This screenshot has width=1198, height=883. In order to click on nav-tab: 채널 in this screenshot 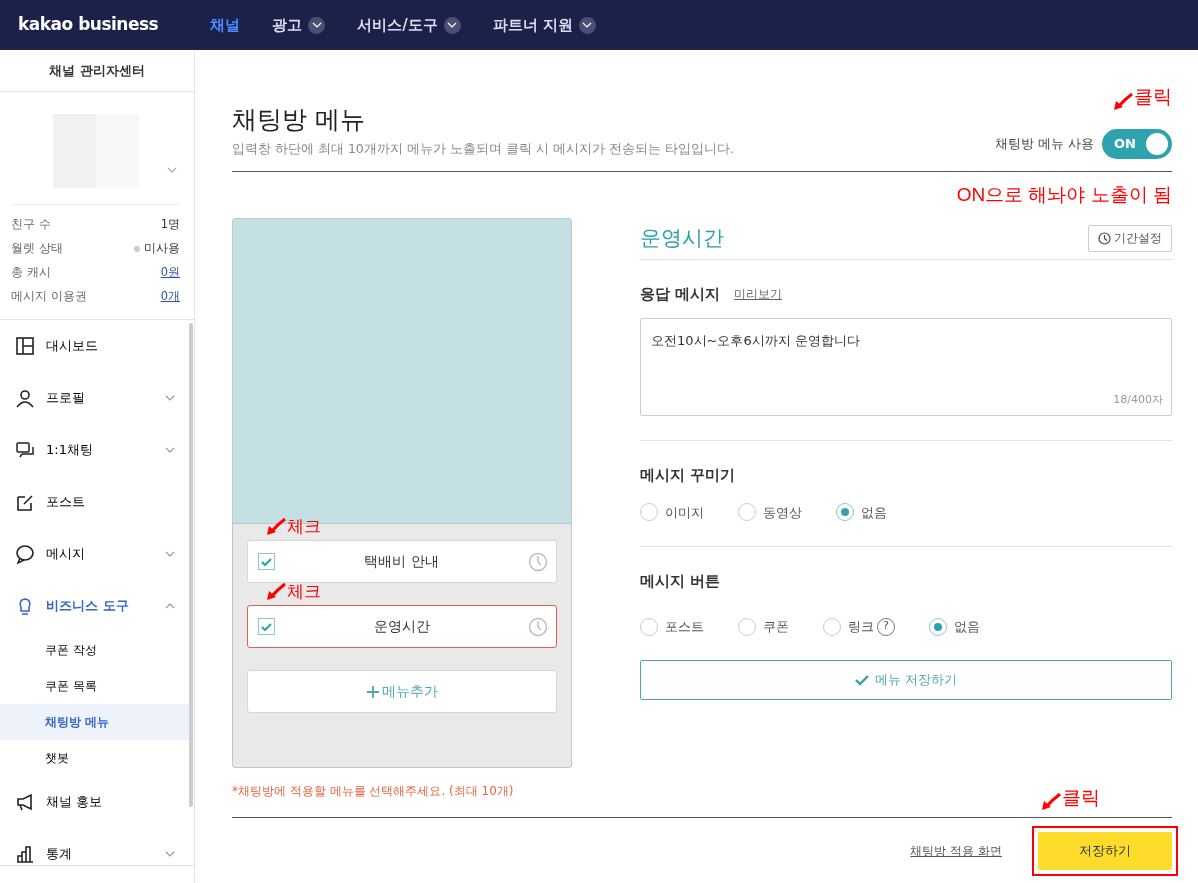, I will do `click(225, 25)`.